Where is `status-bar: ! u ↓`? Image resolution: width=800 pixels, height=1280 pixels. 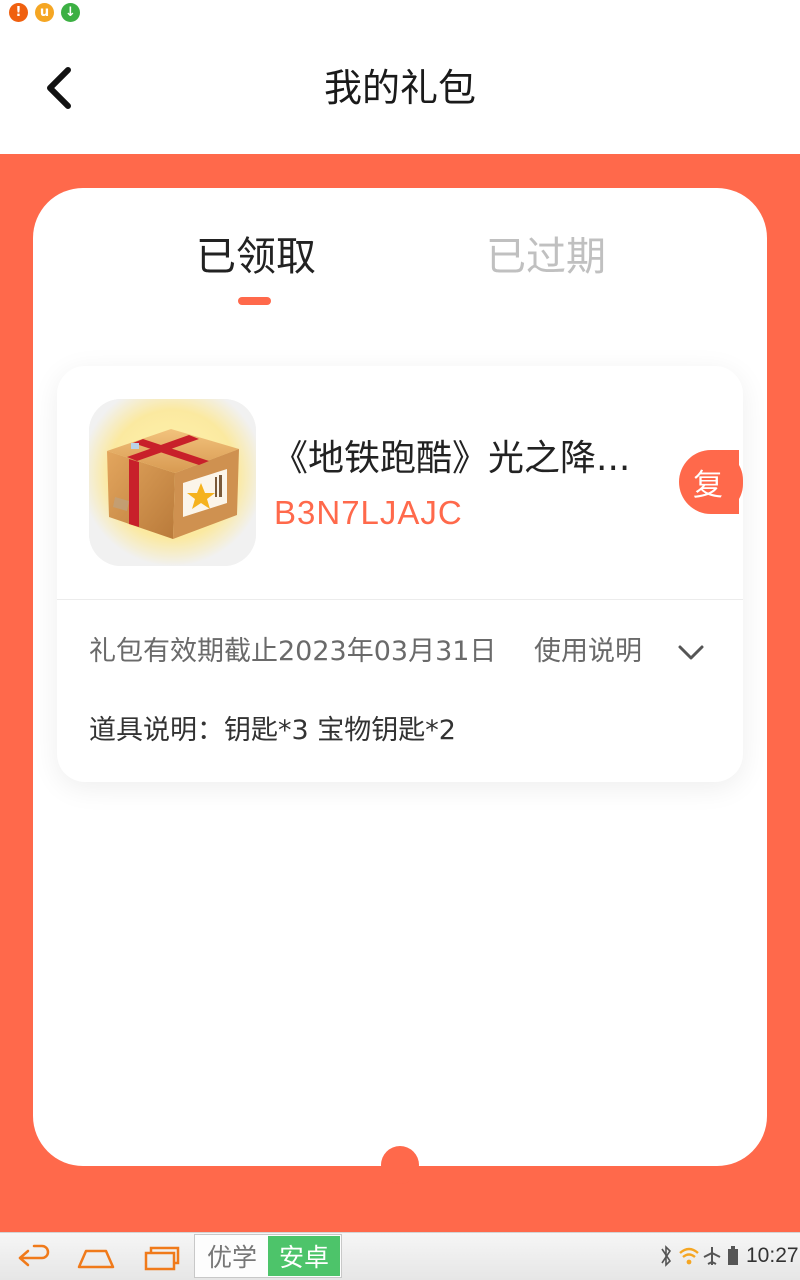
status-bar: ! u ↓ is located at coordinates (400, 13).